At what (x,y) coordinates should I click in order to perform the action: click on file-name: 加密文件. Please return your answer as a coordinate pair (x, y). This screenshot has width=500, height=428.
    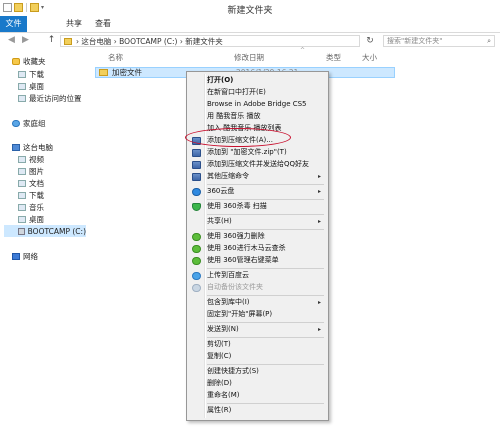
    Looking at the image, I should click on (127, 72).